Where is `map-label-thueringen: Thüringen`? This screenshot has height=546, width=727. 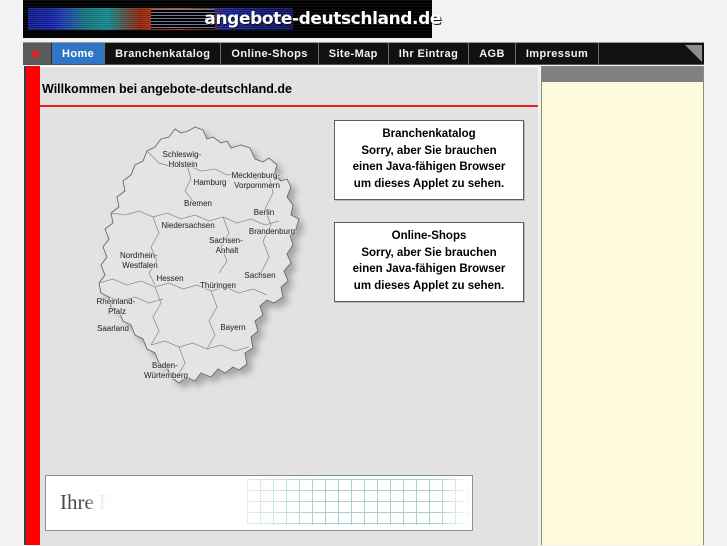
map-label-thueringen: Thüringen is located at coordinates (218, 285).